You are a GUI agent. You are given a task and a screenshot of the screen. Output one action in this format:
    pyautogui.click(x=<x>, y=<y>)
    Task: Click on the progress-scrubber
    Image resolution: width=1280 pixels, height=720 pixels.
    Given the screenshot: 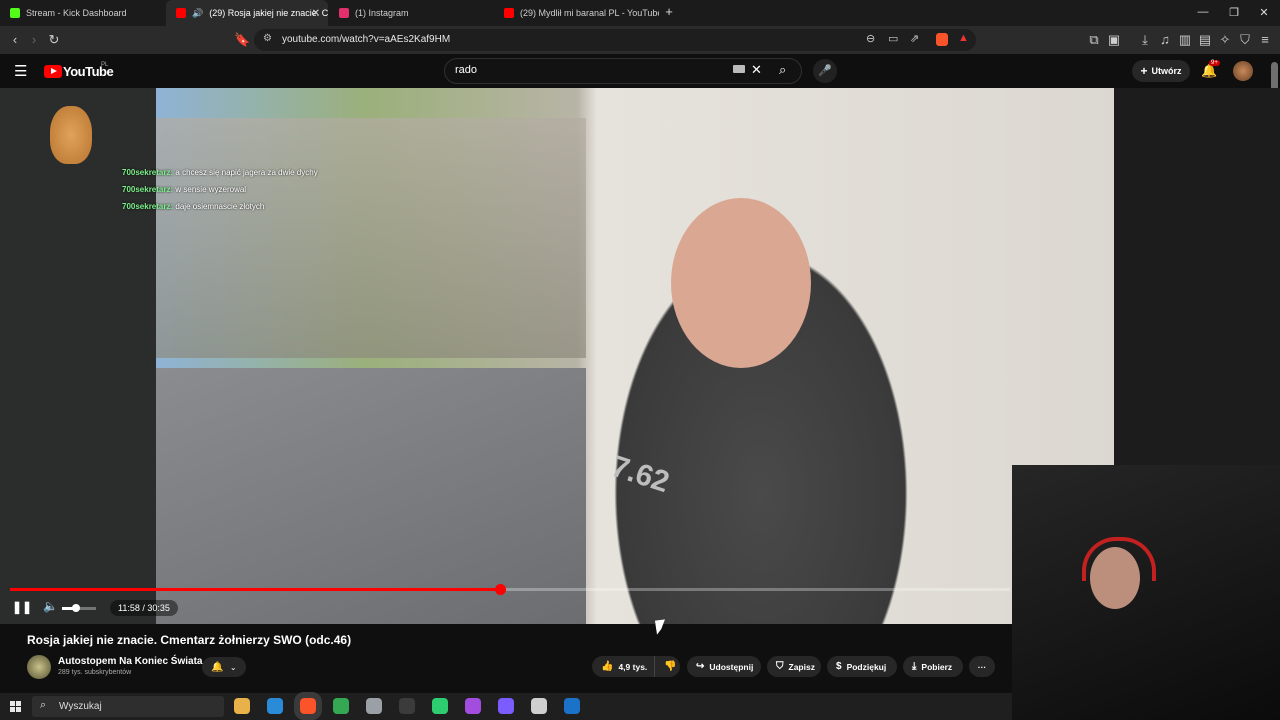 What is the action you would take?
    pyautogui.click(x=500, y=589)
    